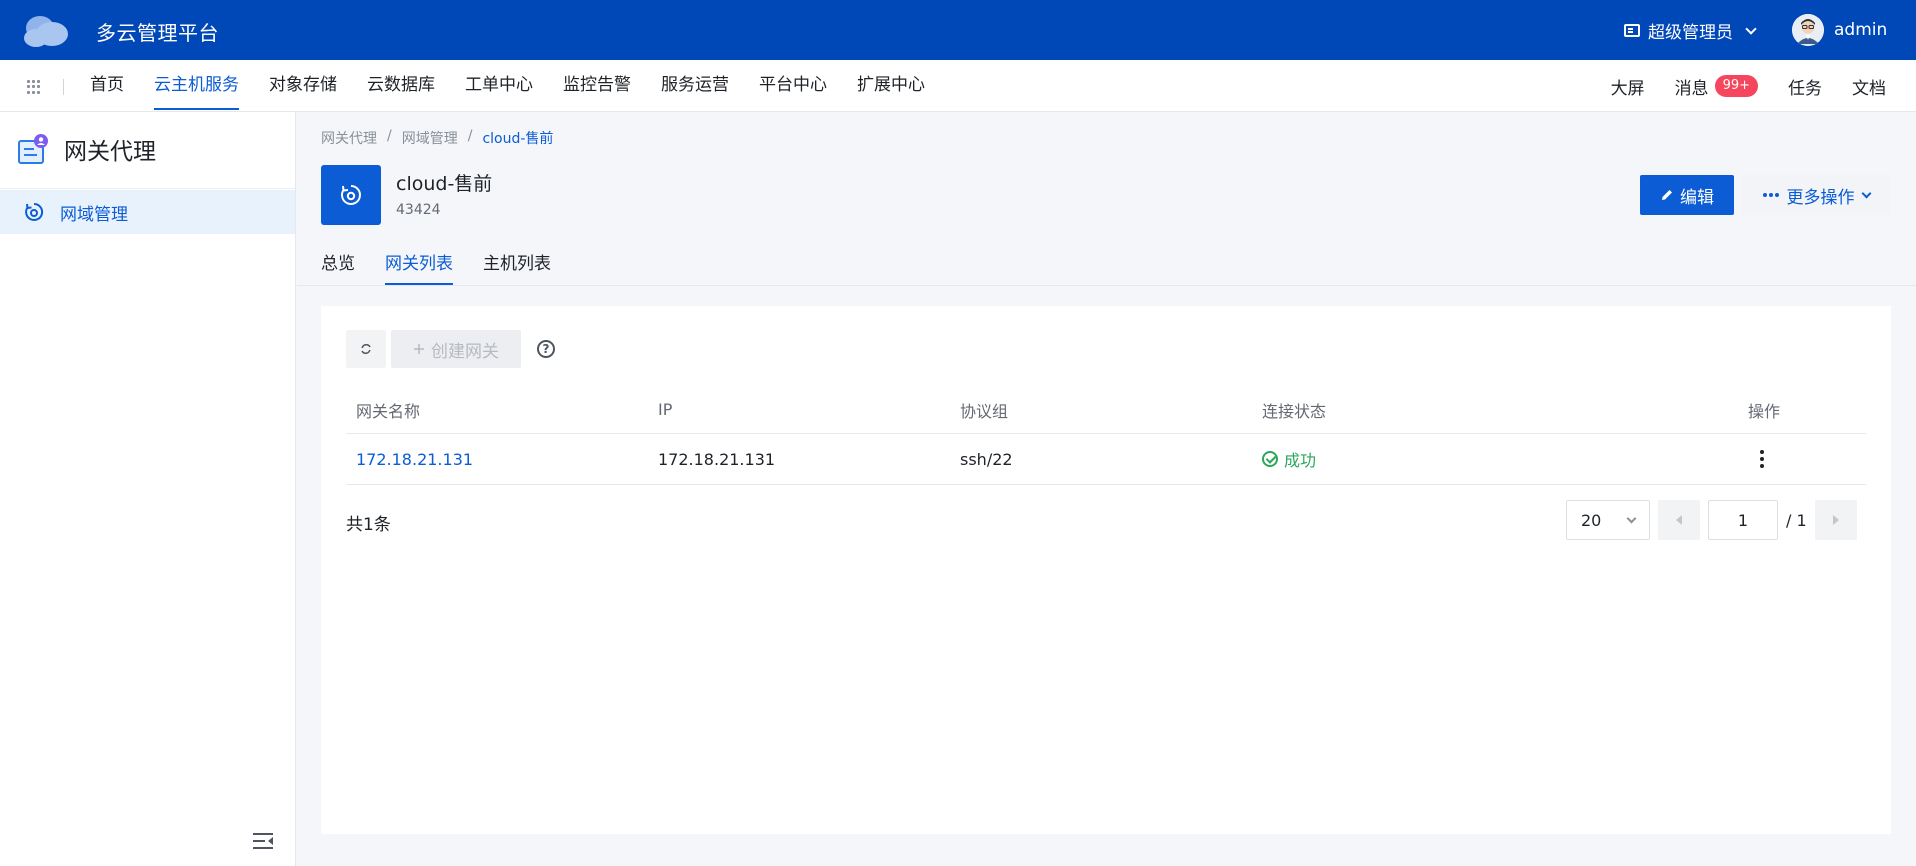 This screenshot has height=866, width=1916. What do you see at coordinates (34, 87) in the screenshot?
I see `apps-grid-icon` at bounding box center [34, 87].